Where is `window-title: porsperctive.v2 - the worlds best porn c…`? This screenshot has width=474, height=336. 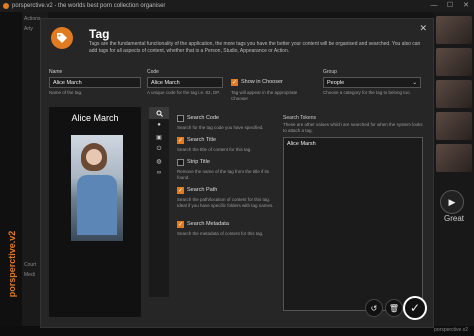
window-title: porsperctive.v2 - the worlds best porn c… is located at coordinates (89, 6).